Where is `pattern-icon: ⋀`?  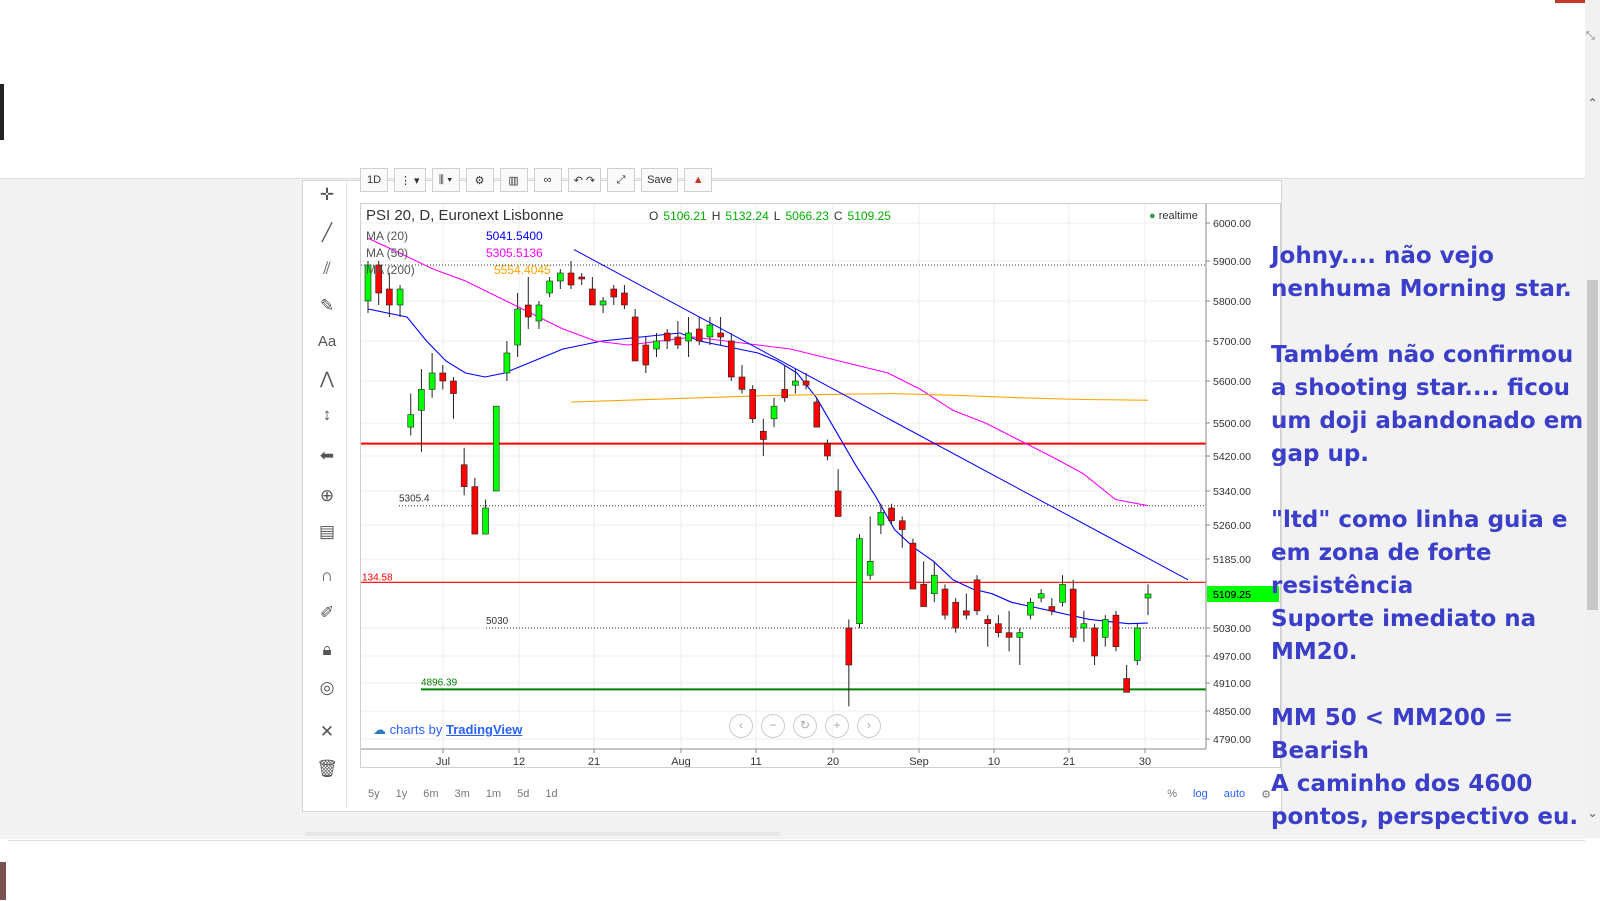
pattern-icon: ⋀ is located at coordinates (327, 379).